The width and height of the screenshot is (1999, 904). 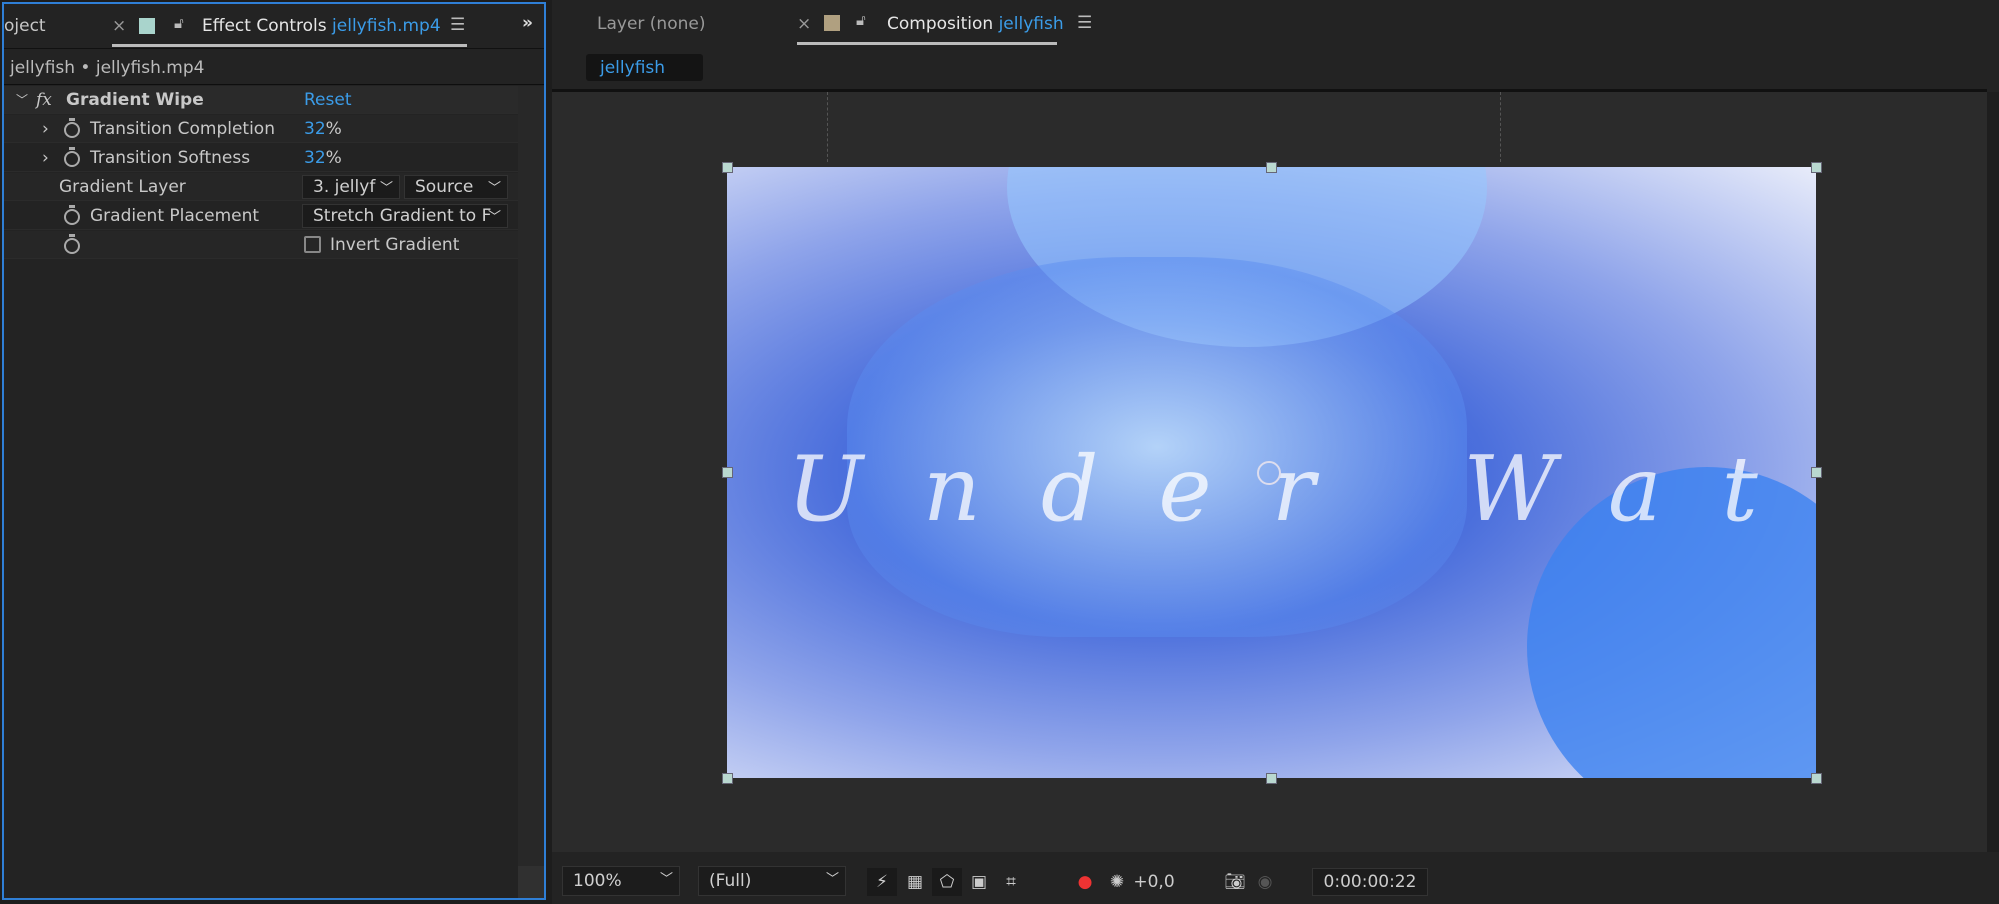 I want to click on gradient-source-dropdown: Source ﹀, so click(x=456, y=187).